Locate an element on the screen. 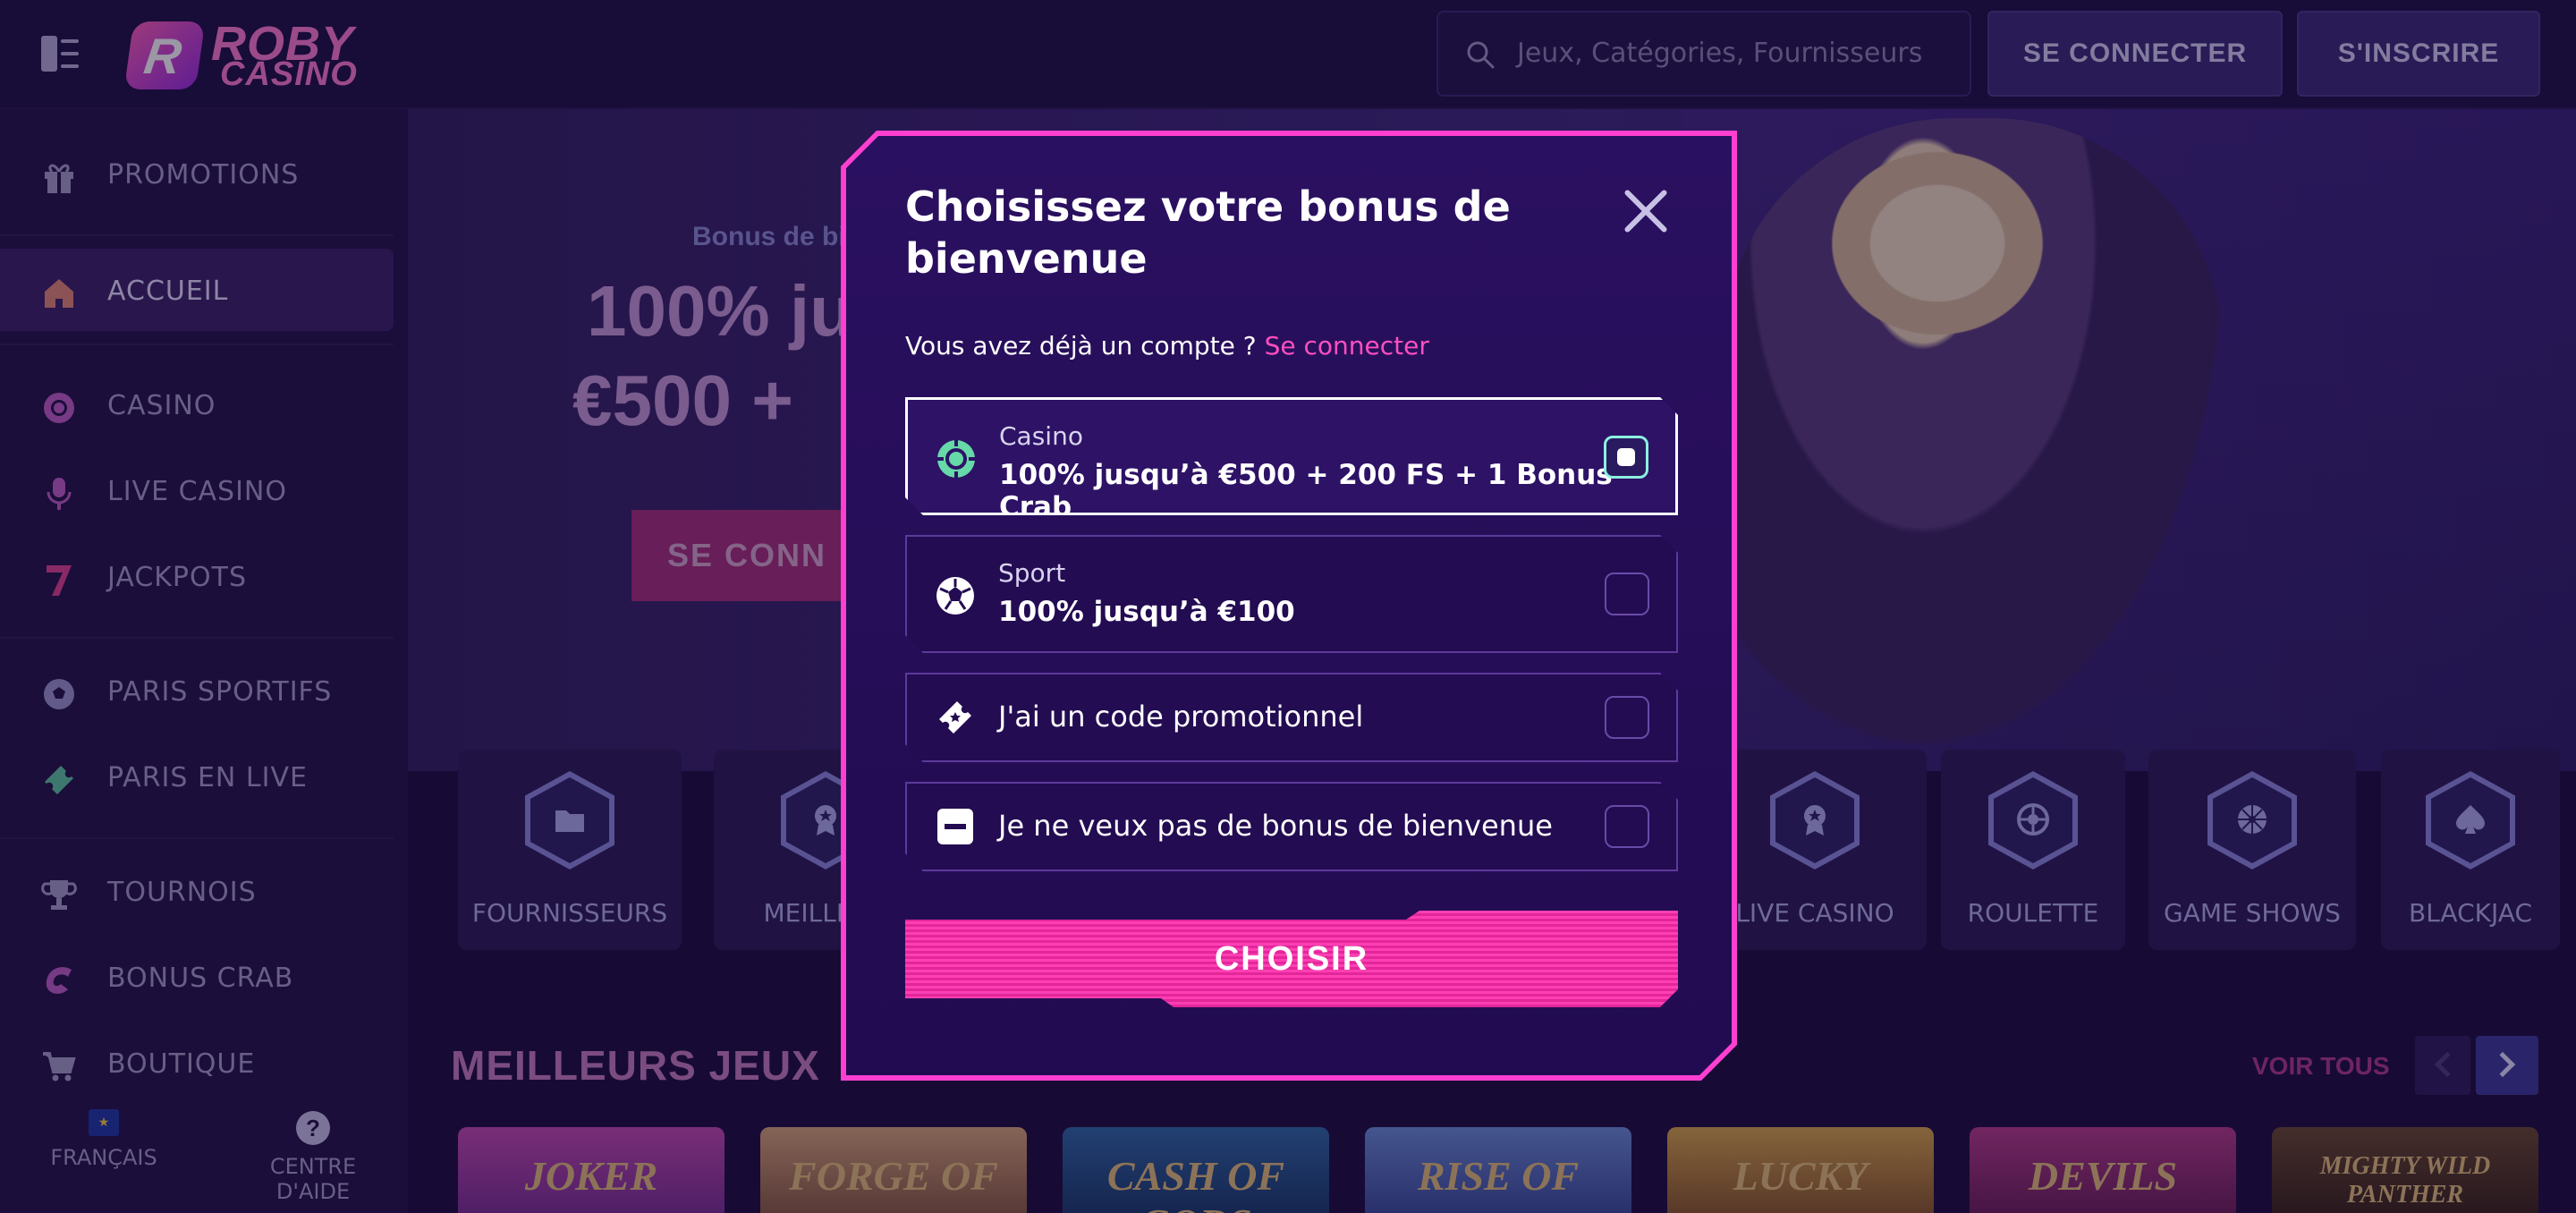 This screenshot has width=2576, height=1213. option-label: J'ai un code promotionnel is located at coordinates (1181, 717).